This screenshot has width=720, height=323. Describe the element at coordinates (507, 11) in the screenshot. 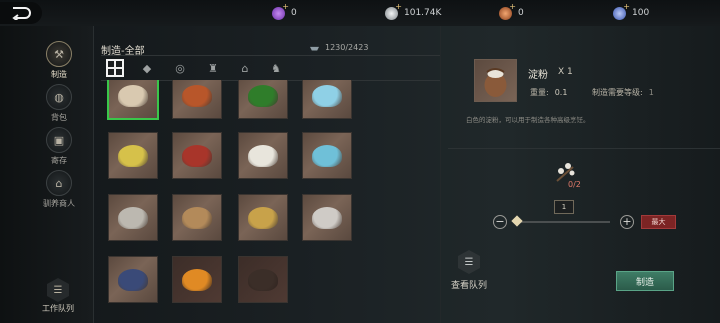

I see `copper-coin-icon: +` at that location.